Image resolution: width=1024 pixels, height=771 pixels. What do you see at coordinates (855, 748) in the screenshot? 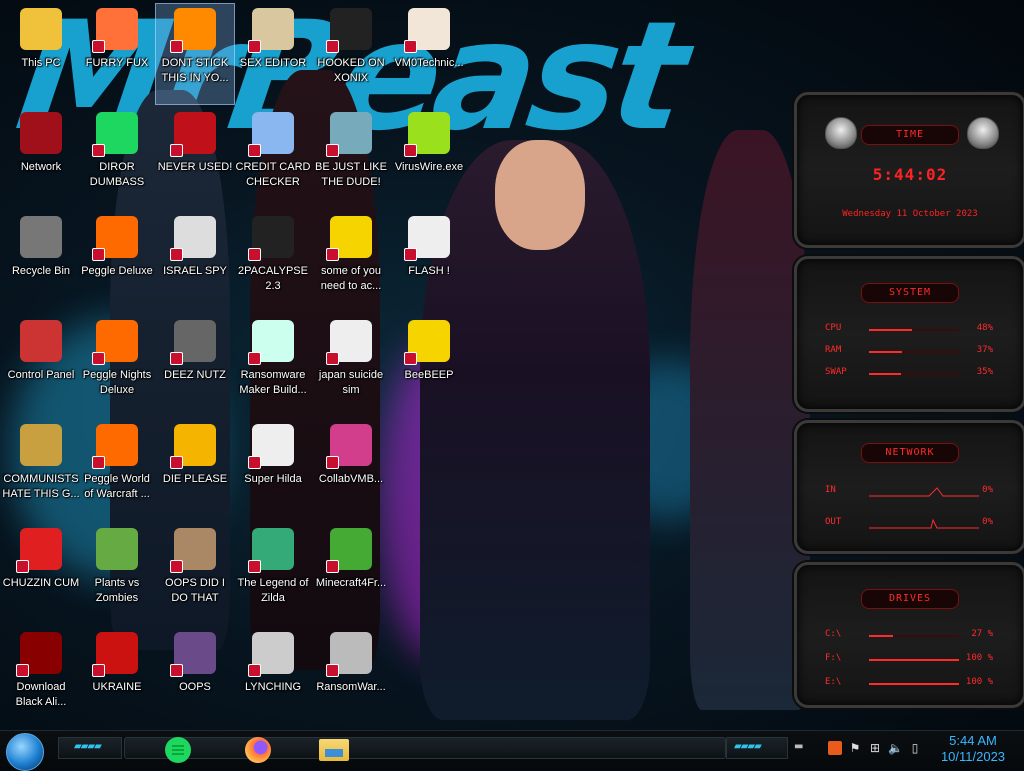
I see `security-flag-icon: ⚑` at bounding box center [855, 748].